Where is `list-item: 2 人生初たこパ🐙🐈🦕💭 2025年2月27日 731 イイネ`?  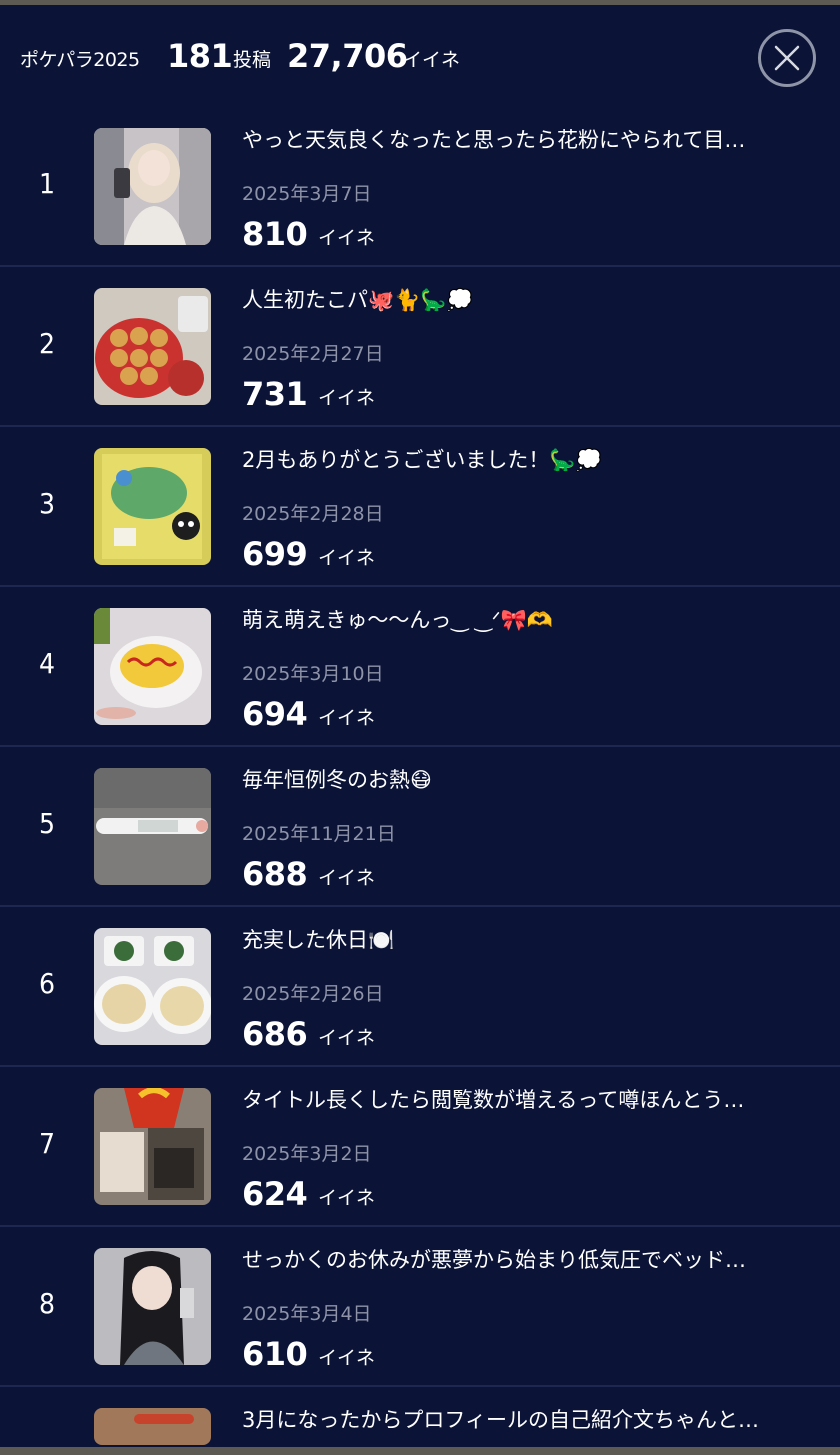
list-item: 2 人生初たこパ🐙🐈🦕💭 2025年2月27日 731 イイネ is located at coordinates (420, 347).